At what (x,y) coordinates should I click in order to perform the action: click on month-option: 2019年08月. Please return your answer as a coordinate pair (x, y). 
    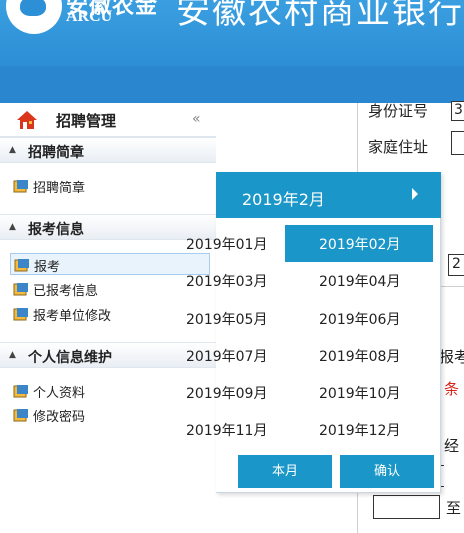
    Looking at the image, I should click on (359, 356).